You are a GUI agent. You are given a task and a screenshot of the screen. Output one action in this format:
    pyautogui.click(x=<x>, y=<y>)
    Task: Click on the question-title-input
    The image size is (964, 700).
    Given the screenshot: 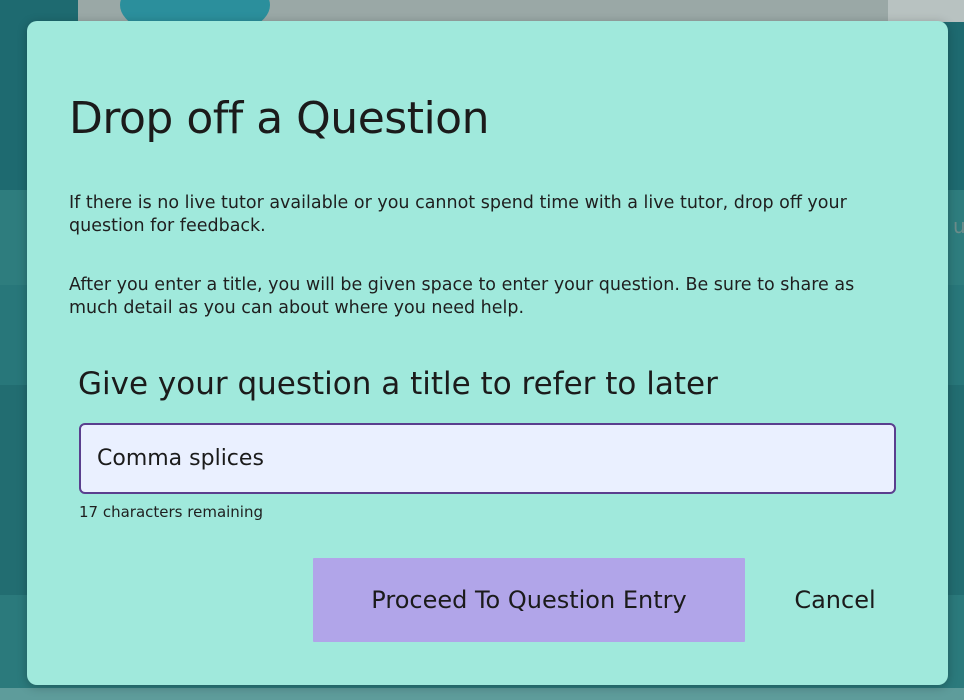 What is the action you would take?
    pyautogui.click(x=487, y=458)
    